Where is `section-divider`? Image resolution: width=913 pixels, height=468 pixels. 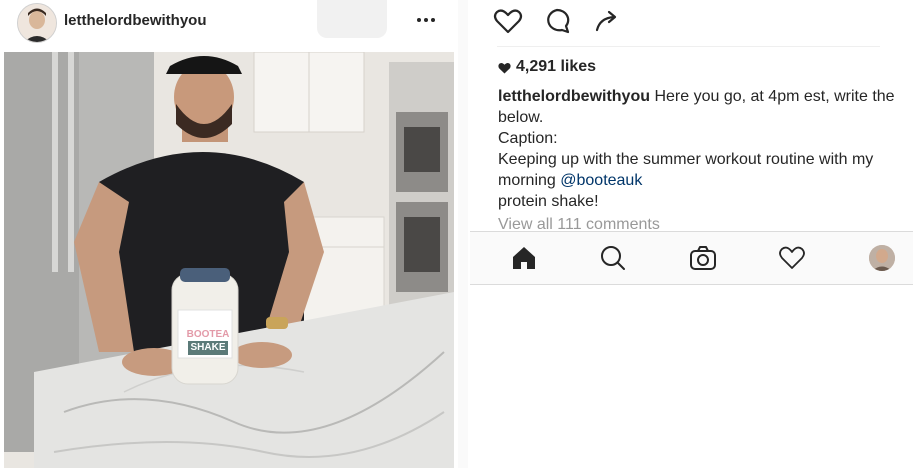 section-divider is located at coordinates (688, 46).